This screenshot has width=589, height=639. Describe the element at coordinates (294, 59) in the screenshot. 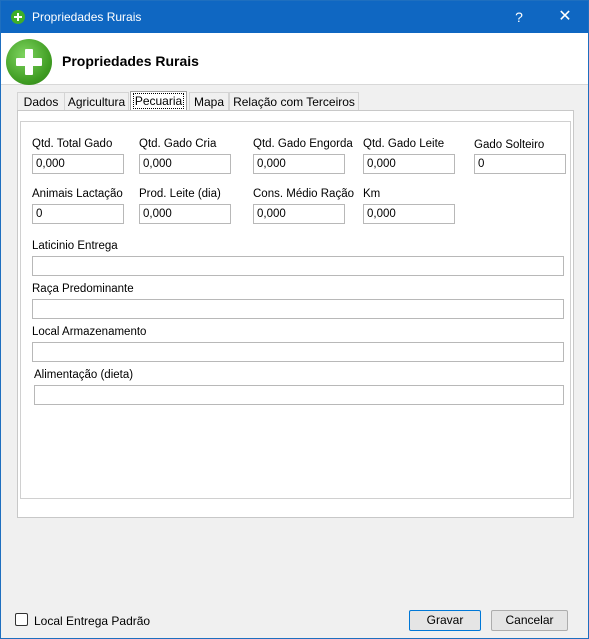

I see `dialog-header: Propriedades Rurais` at that location.